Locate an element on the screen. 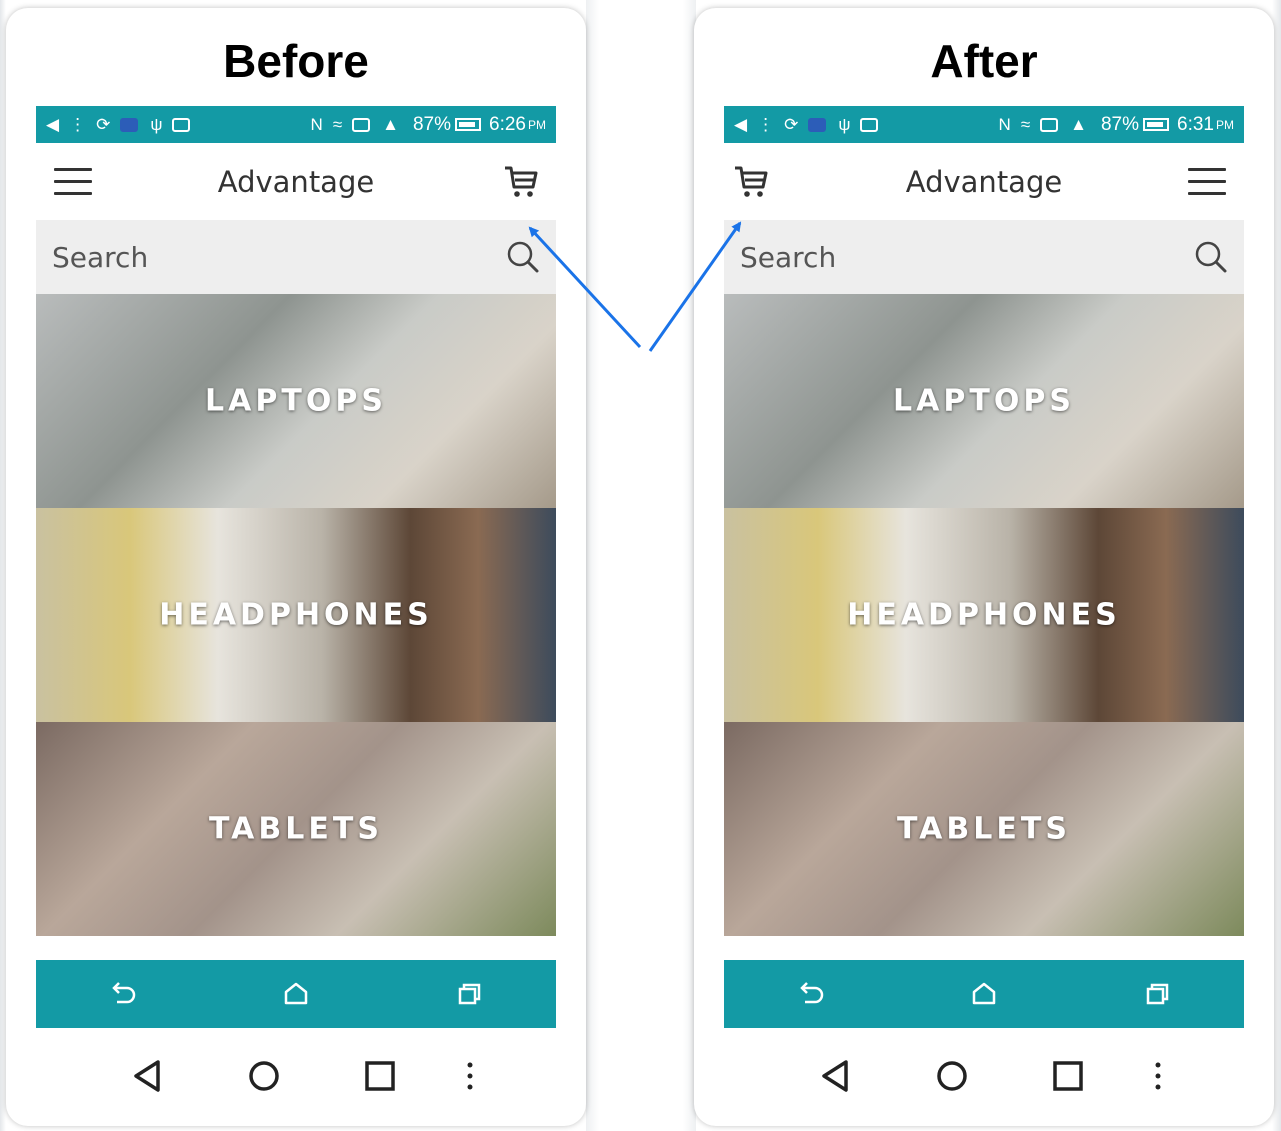  clock-time: 6:31 is located at coordinates (1195, 124).